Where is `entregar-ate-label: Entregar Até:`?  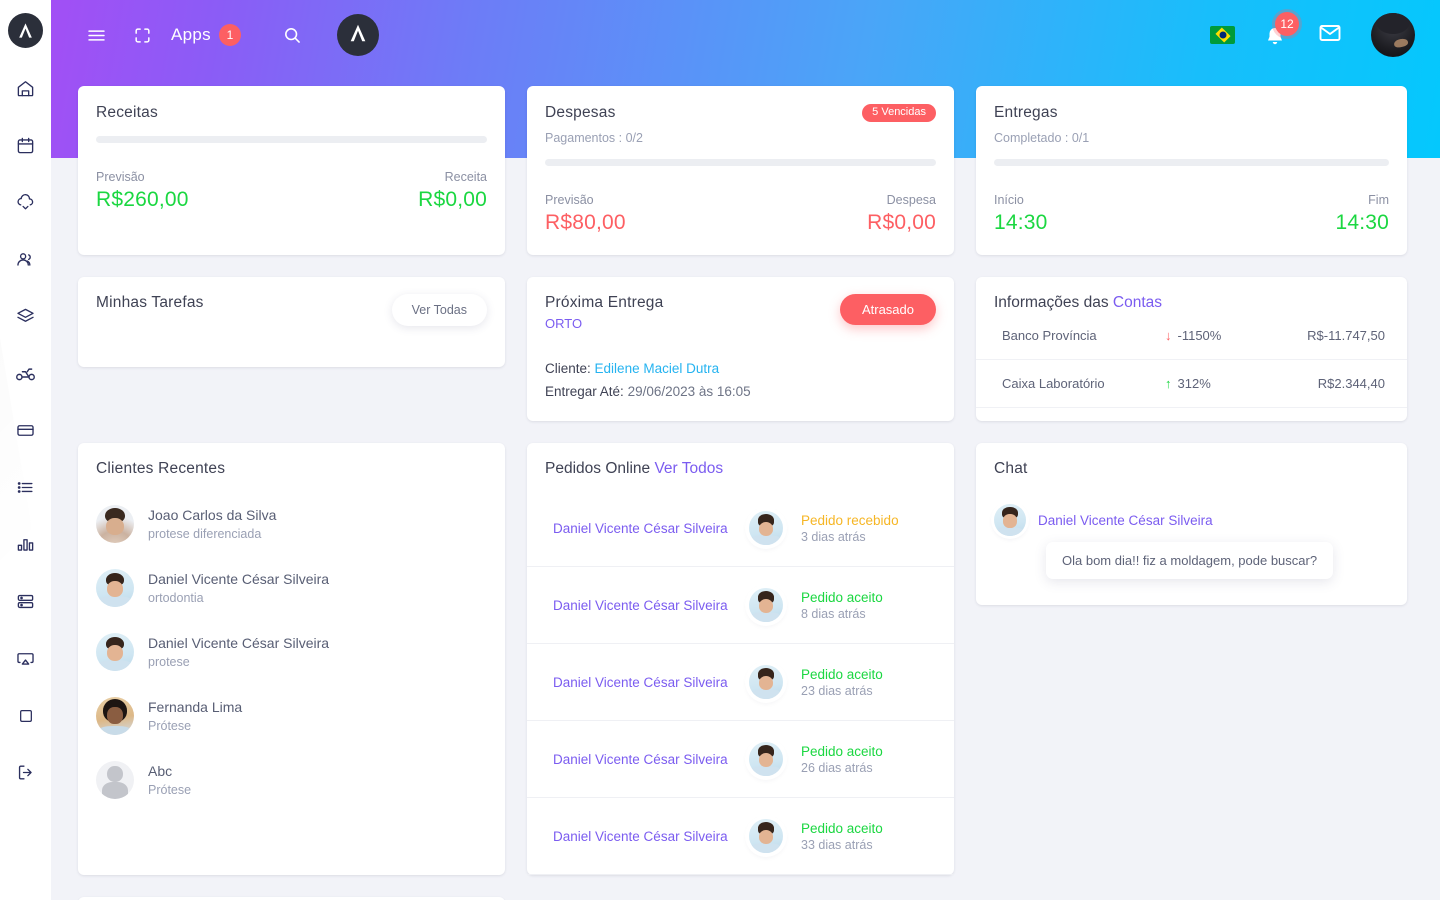
entregar-ate-label: Entregar Até: is located at coordinates (584, 391).